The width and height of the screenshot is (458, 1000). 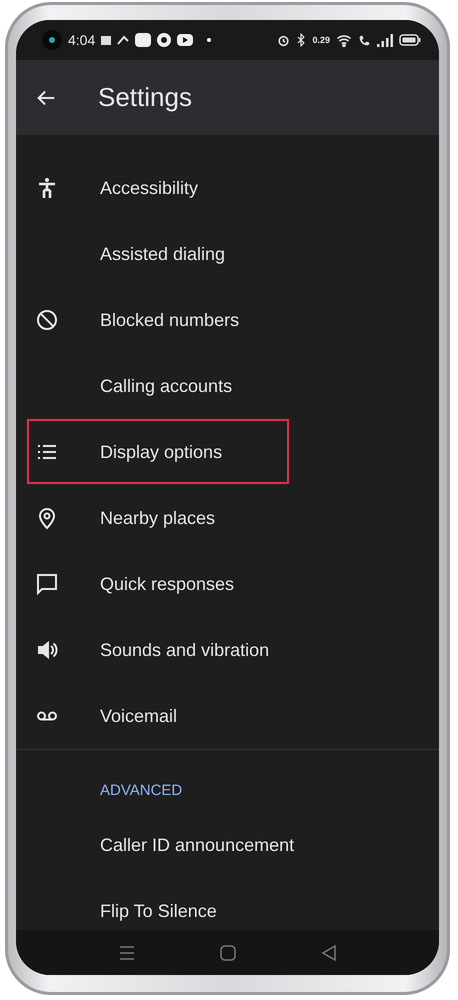 What do you see at coordinates (145, 97) in the screenshot?
I see `screen-title: Settings` at bounding box center [145, 97].